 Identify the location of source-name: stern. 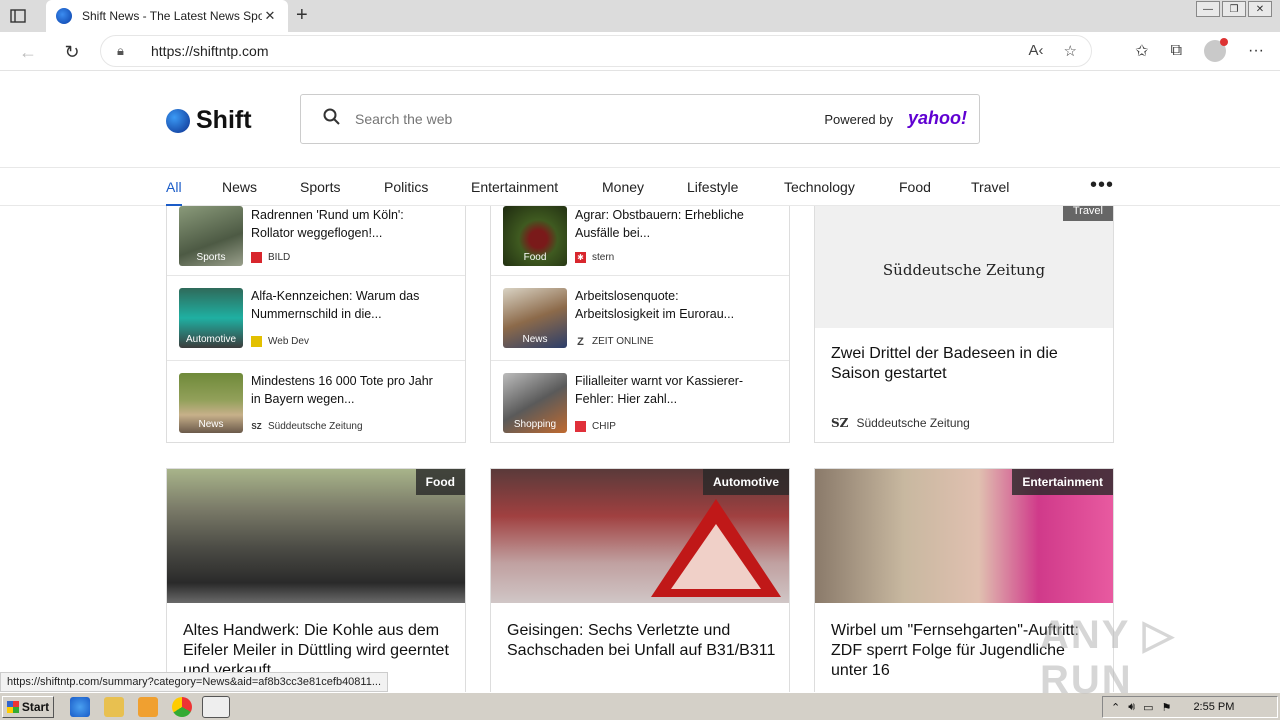
(603, 257).